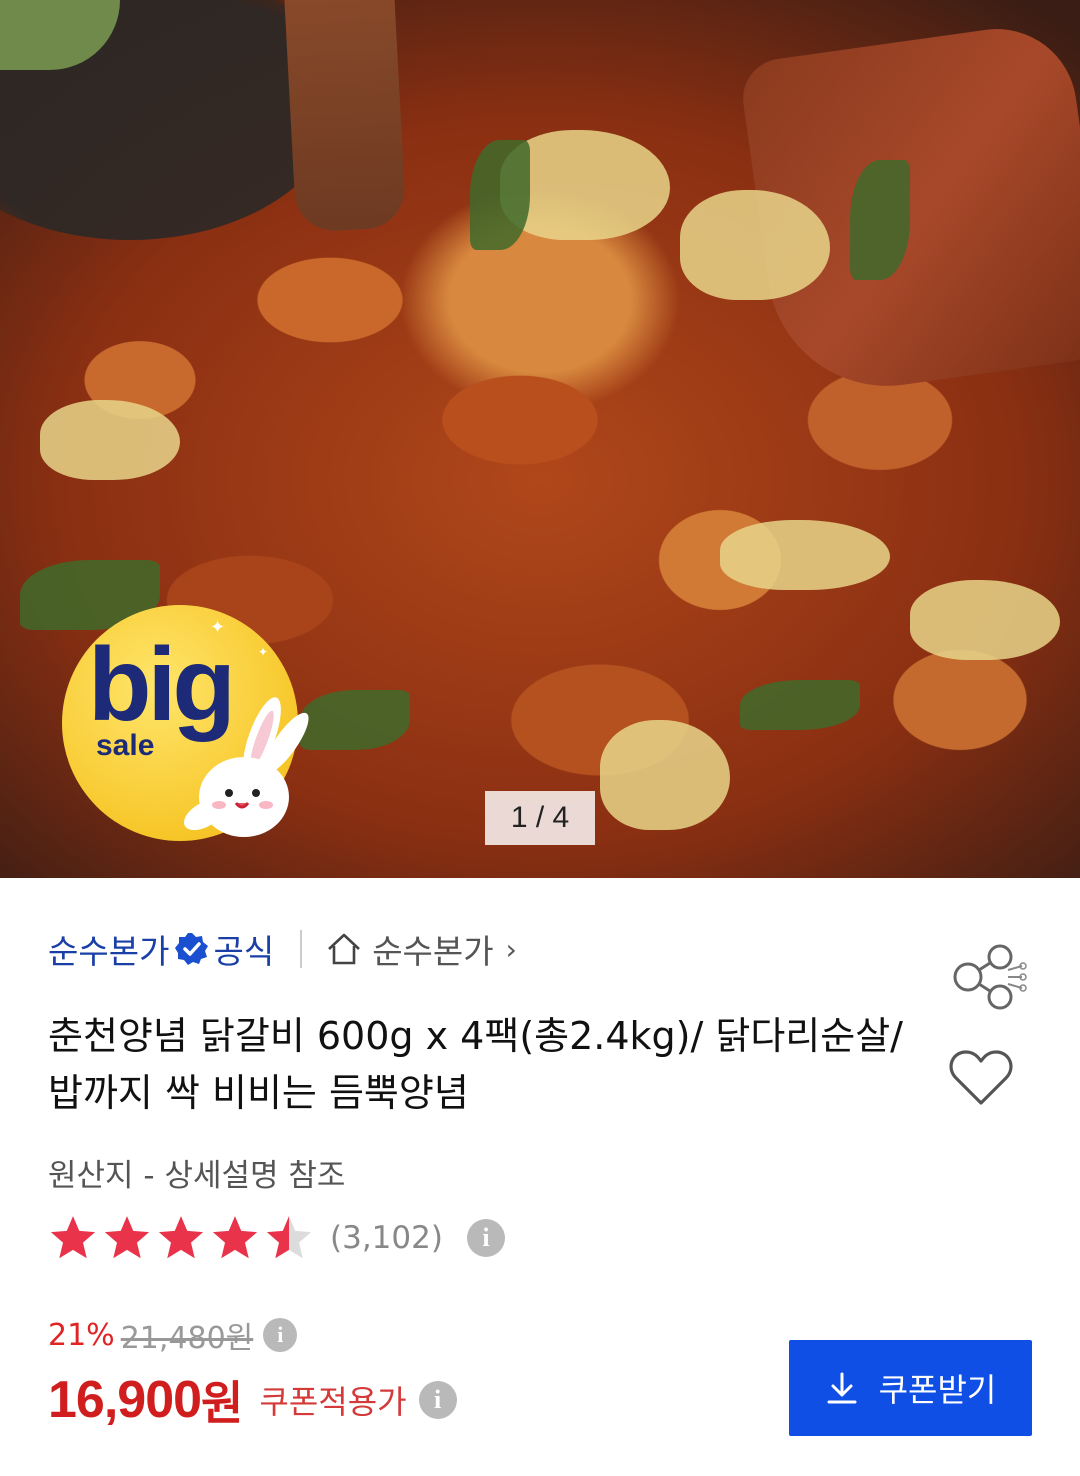  What do you see at coordinates (222, 1403) in the screenshot?
I see `price-unit: 원` at bounding box center [222, 1403].